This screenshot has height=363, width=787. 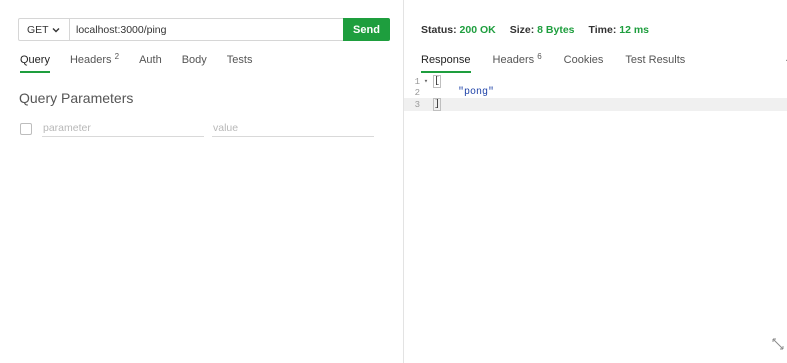 I want to click on code-line: 1 ▾ [, so click(x=595, y=81).